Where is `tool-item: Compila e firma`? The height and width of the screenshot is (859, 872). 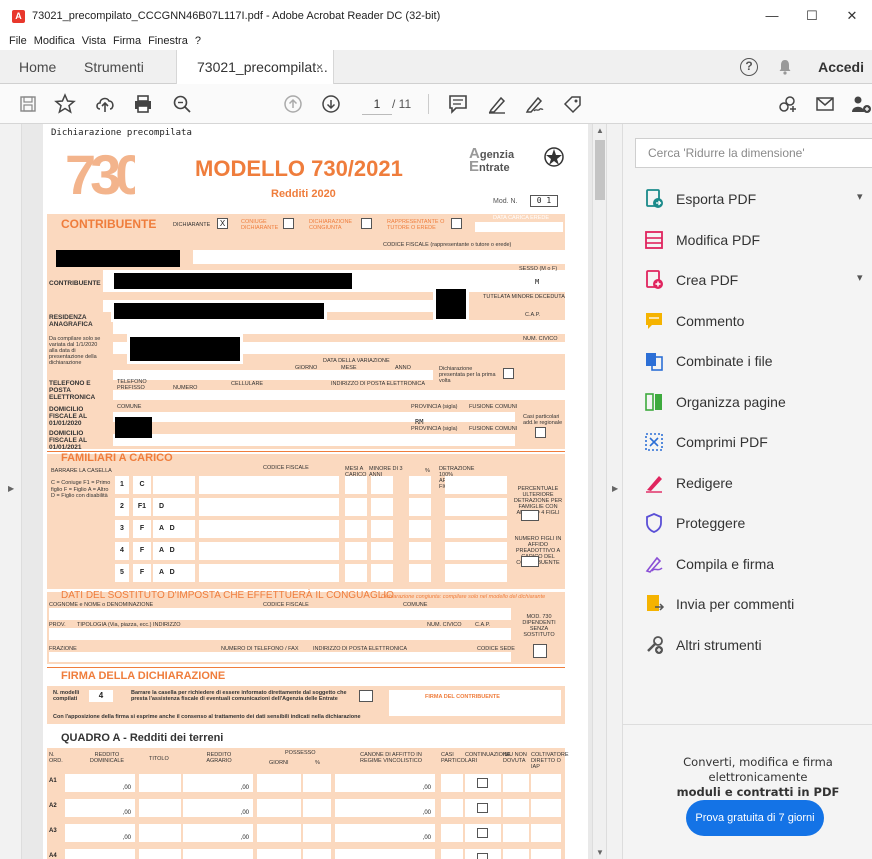
tool-item: Compila e firma is located at coordinates (708, 564).